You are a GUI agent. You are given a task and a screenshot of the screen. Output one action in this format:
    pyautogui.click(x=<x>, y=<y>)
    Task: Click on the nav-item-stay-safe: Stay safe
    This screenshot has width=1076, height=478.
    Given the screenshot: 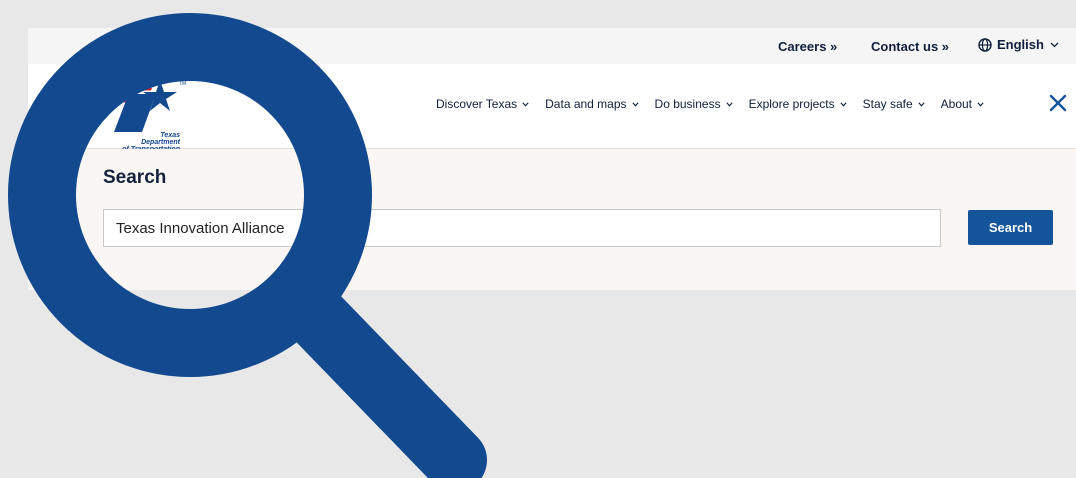 What is the action you would take?
    pyautogui.click(x=894, y=104)
    